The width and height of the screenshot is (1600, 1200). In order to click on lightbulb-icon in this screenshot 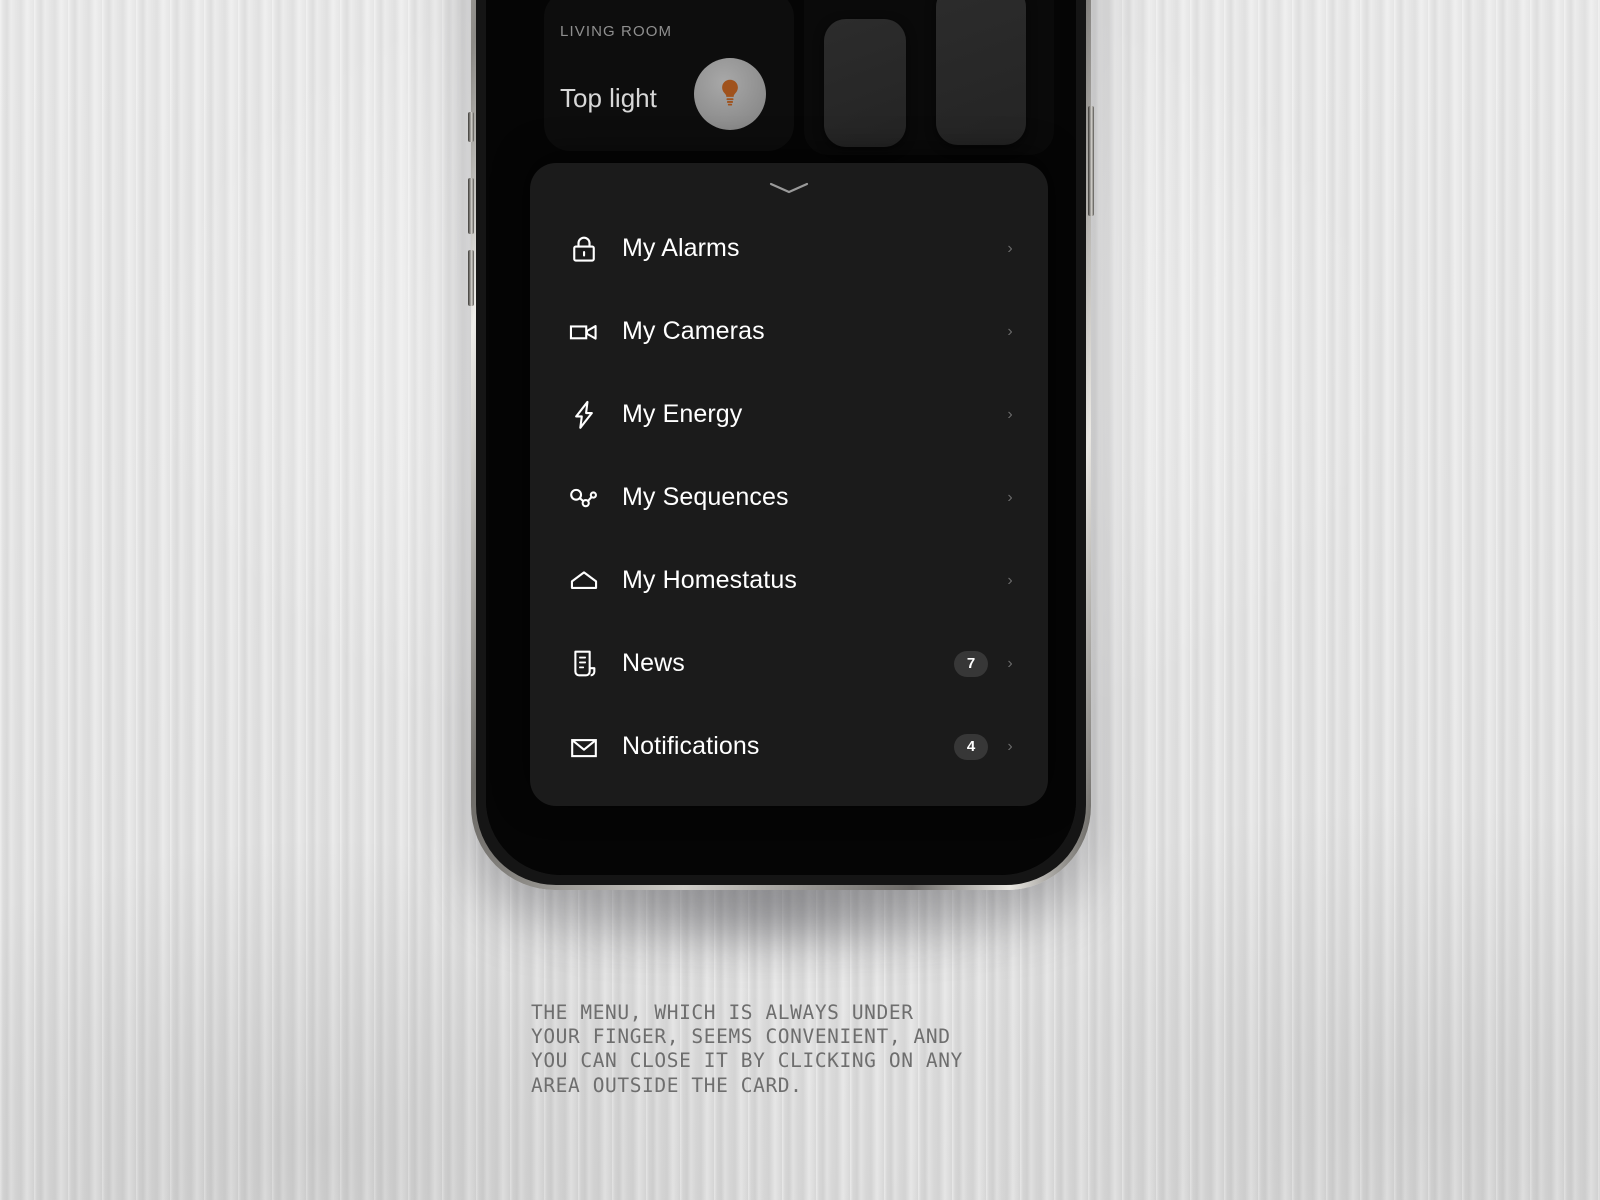, I will do `click(730, 94)`.